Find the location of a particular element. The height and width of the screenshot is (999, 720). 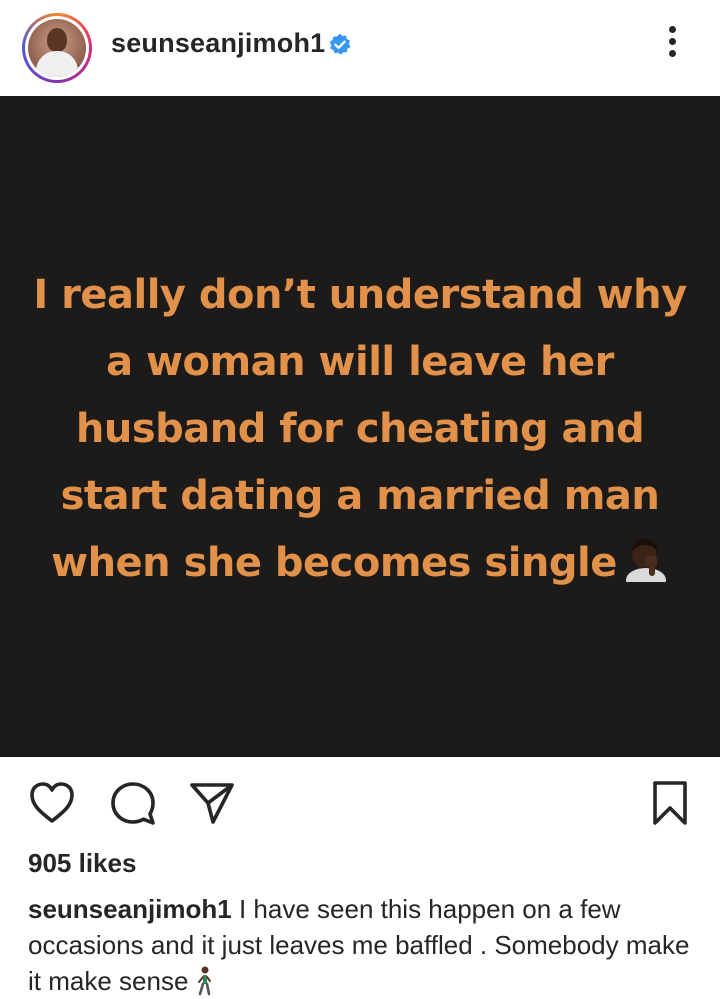

bookmark-icon is located at coordinates (670, 803).